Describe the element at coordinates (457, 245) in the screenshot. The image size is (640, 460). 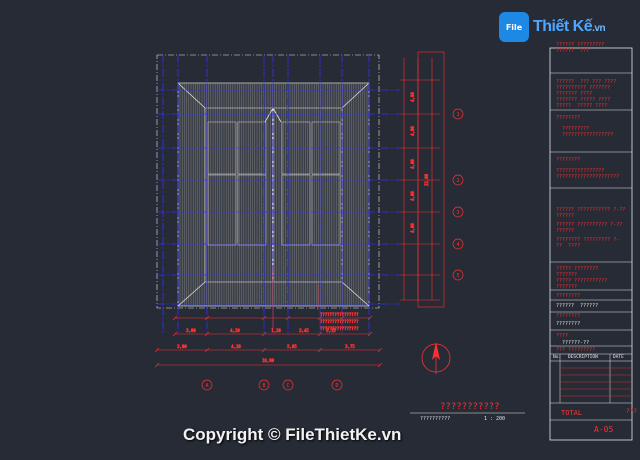
I see `grid-bubble-label: 4` at that location.